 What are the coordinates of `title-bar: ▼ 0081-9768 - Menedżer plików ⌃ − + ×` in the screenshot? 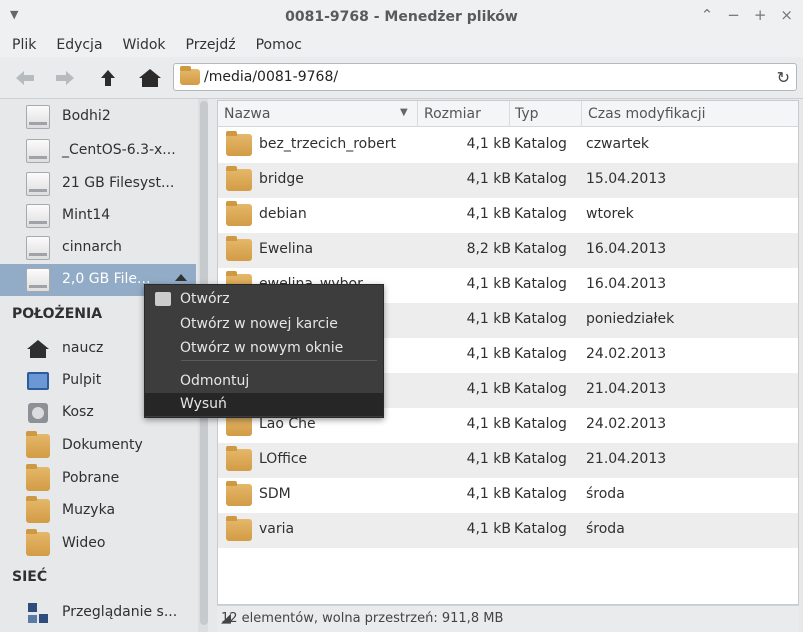 It's located at (401, 16).